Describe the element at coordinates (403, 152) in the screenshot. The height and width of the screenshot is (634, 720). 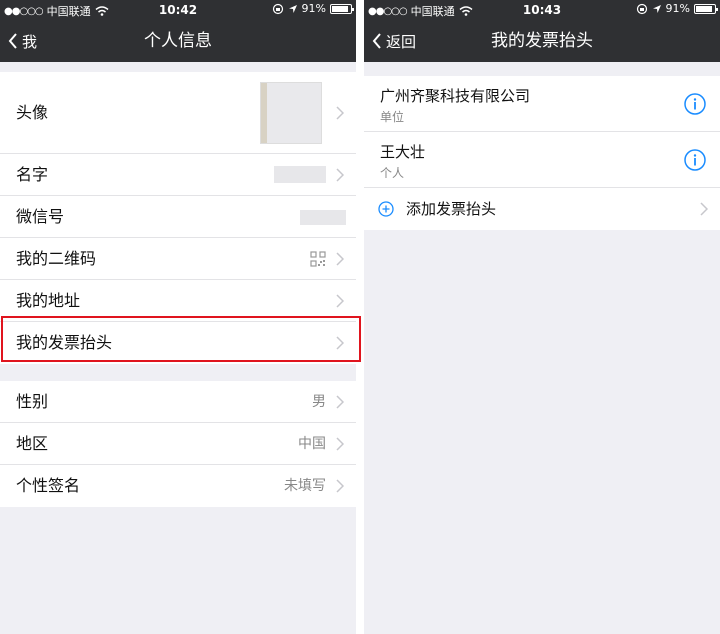
I see `invoice-name: 王大壮` at that location.